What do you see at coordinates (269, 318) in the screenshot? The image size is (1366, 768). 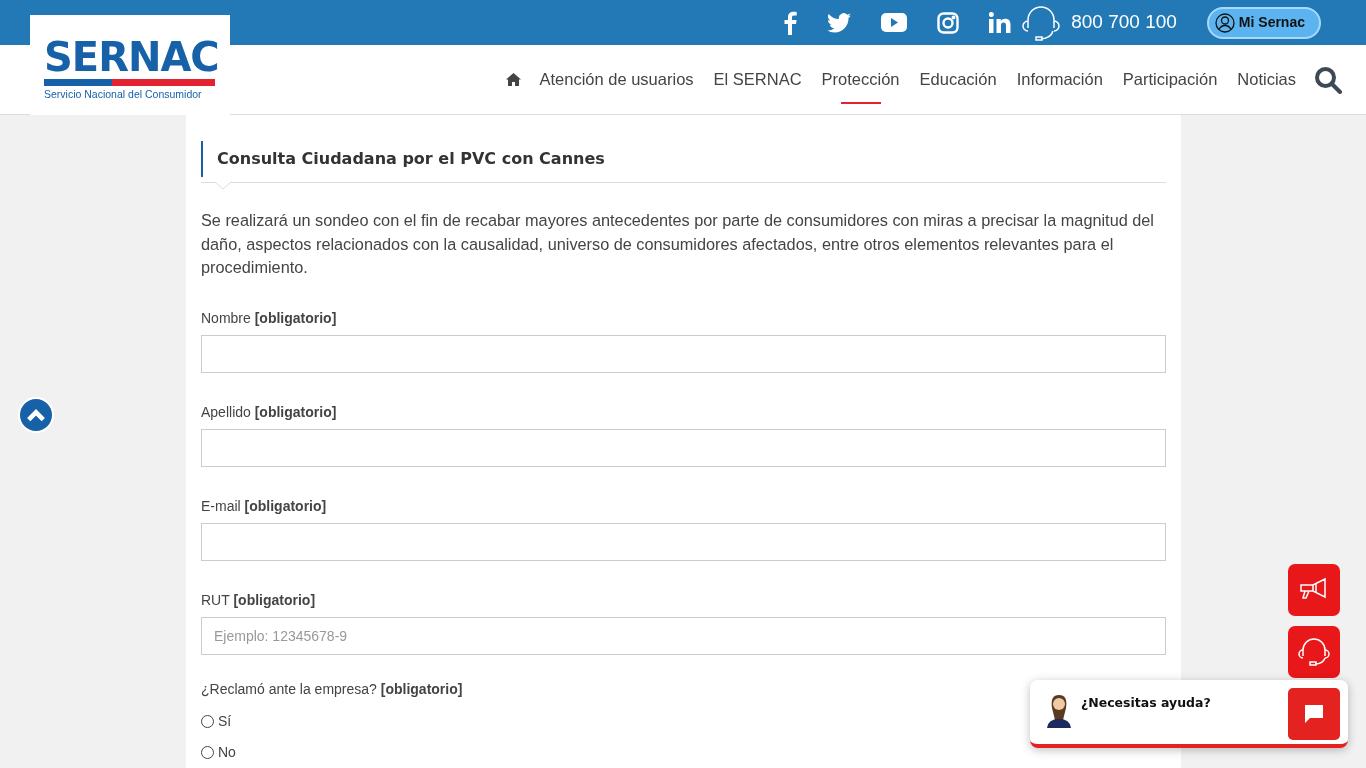 I see `field-label: Nombre [obligatorio]` at bounding box center [269, 318].